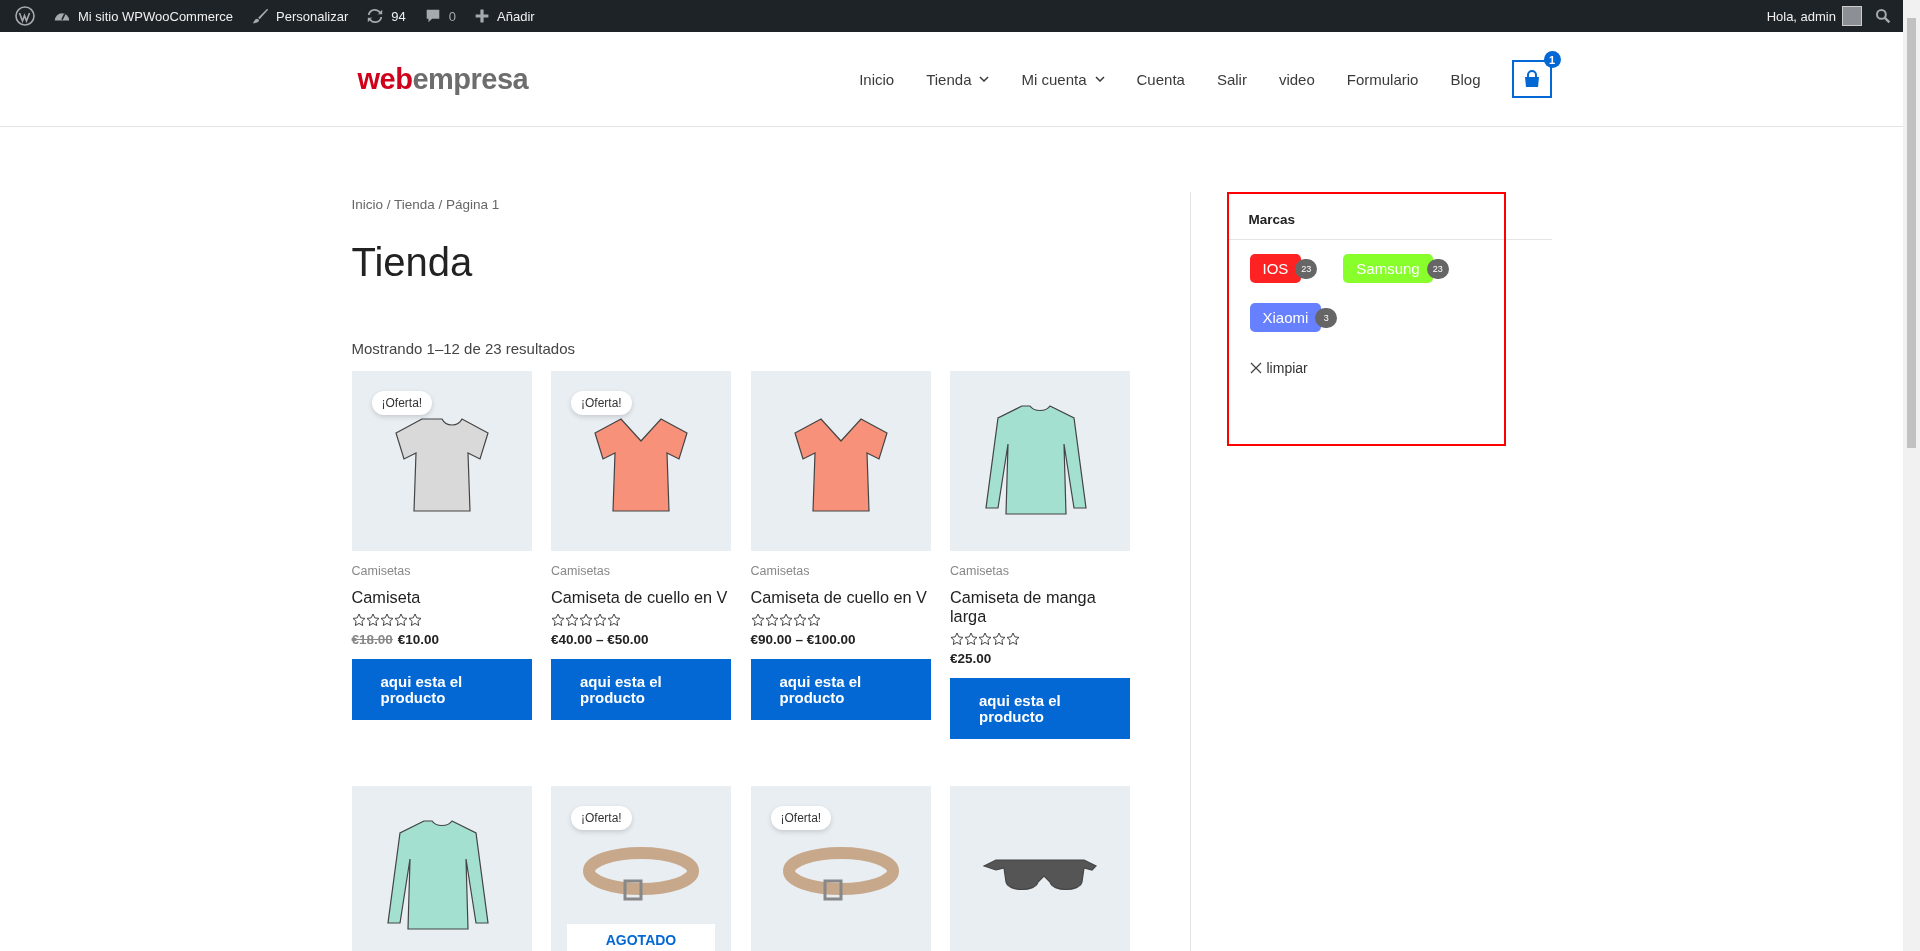 The image size is (1920, 951). What do you see at coordinates (482, 16) in the screenshot?
I see `plus-icon` at bounding box center [482, 16].